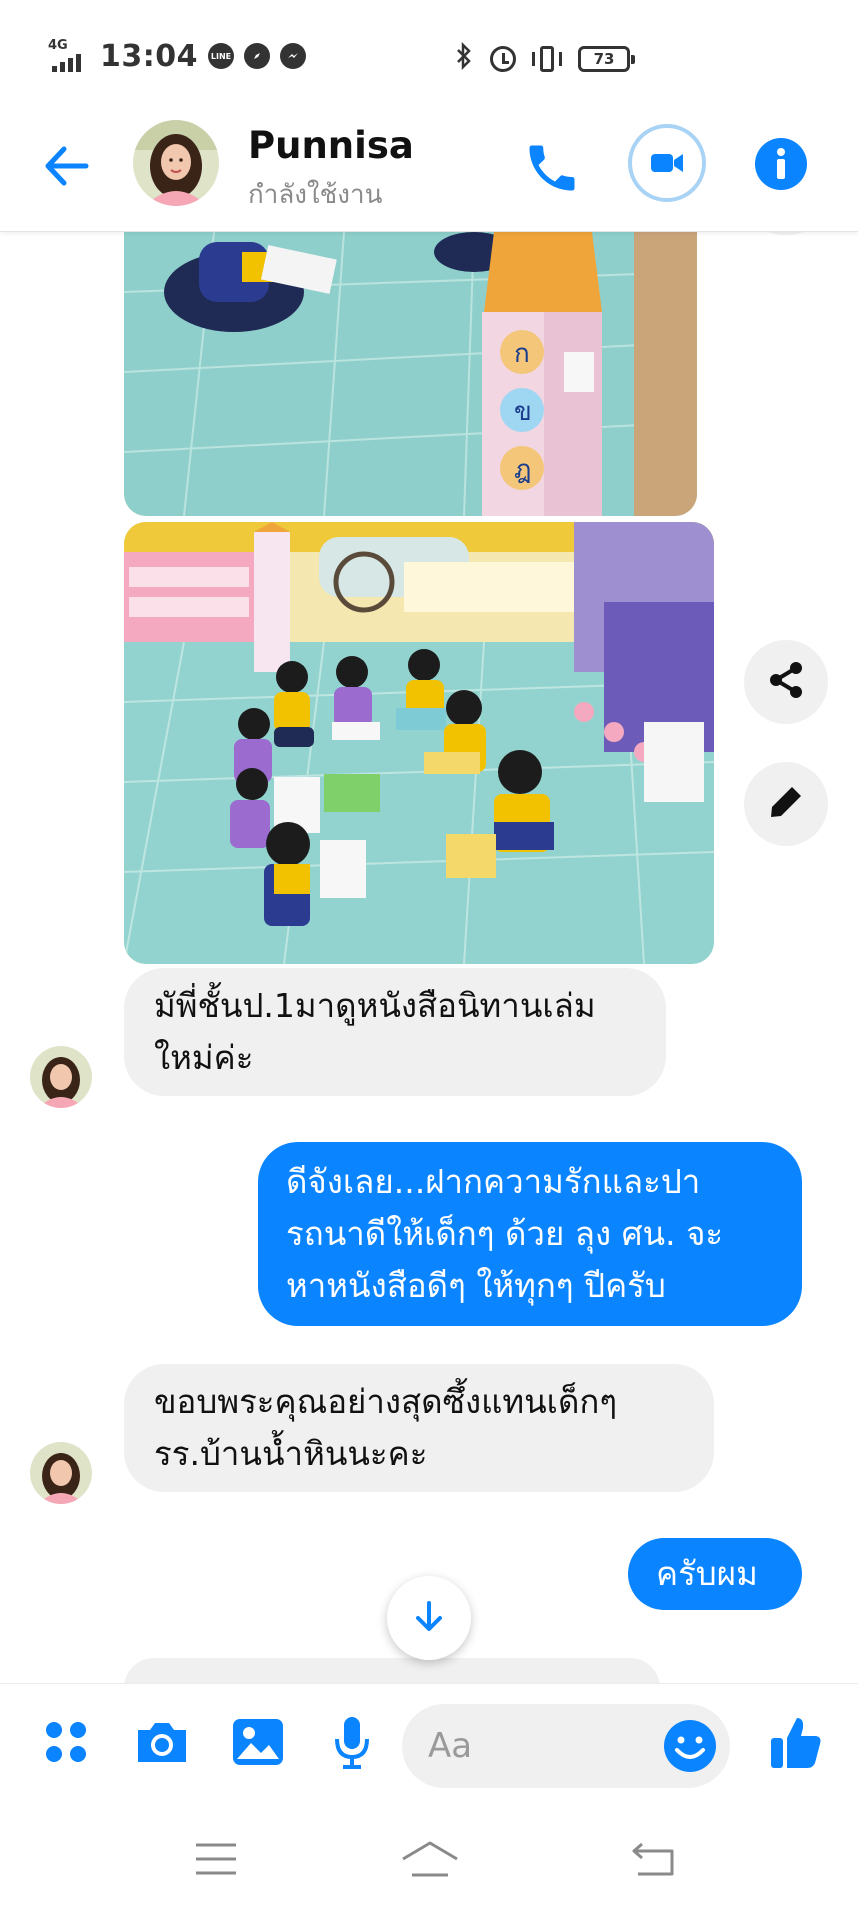 The height and width of the screenshot is (1907, 858). What do you see at coordinates (66, 166) in the screenshot?
I see `back-arrow-icon` at bounding box center [66, 166].